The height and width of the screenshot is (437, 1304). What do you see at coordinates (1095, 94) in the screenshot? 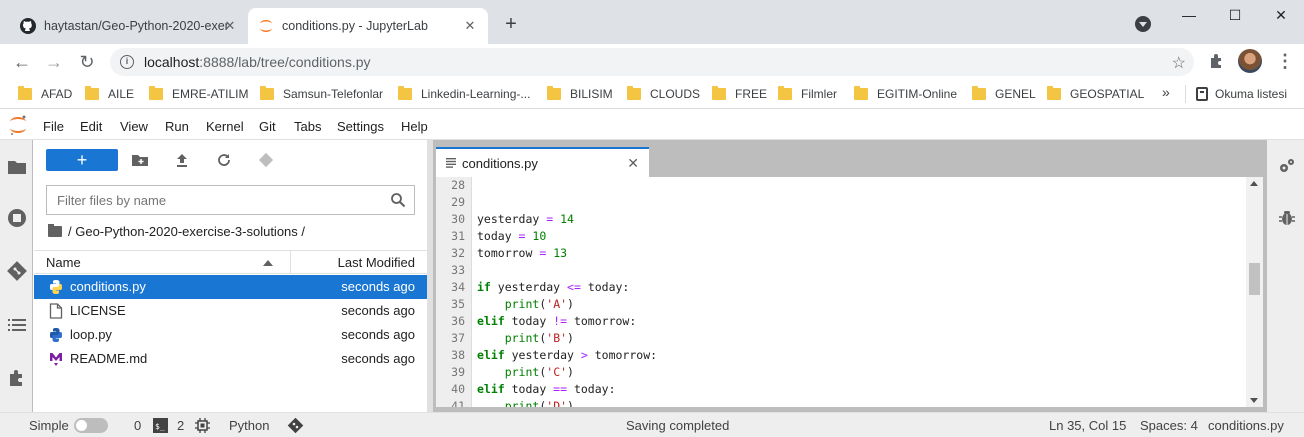
I see `bookmark-folder: GEOSPATIAL` at bounding box center [1095, 94].